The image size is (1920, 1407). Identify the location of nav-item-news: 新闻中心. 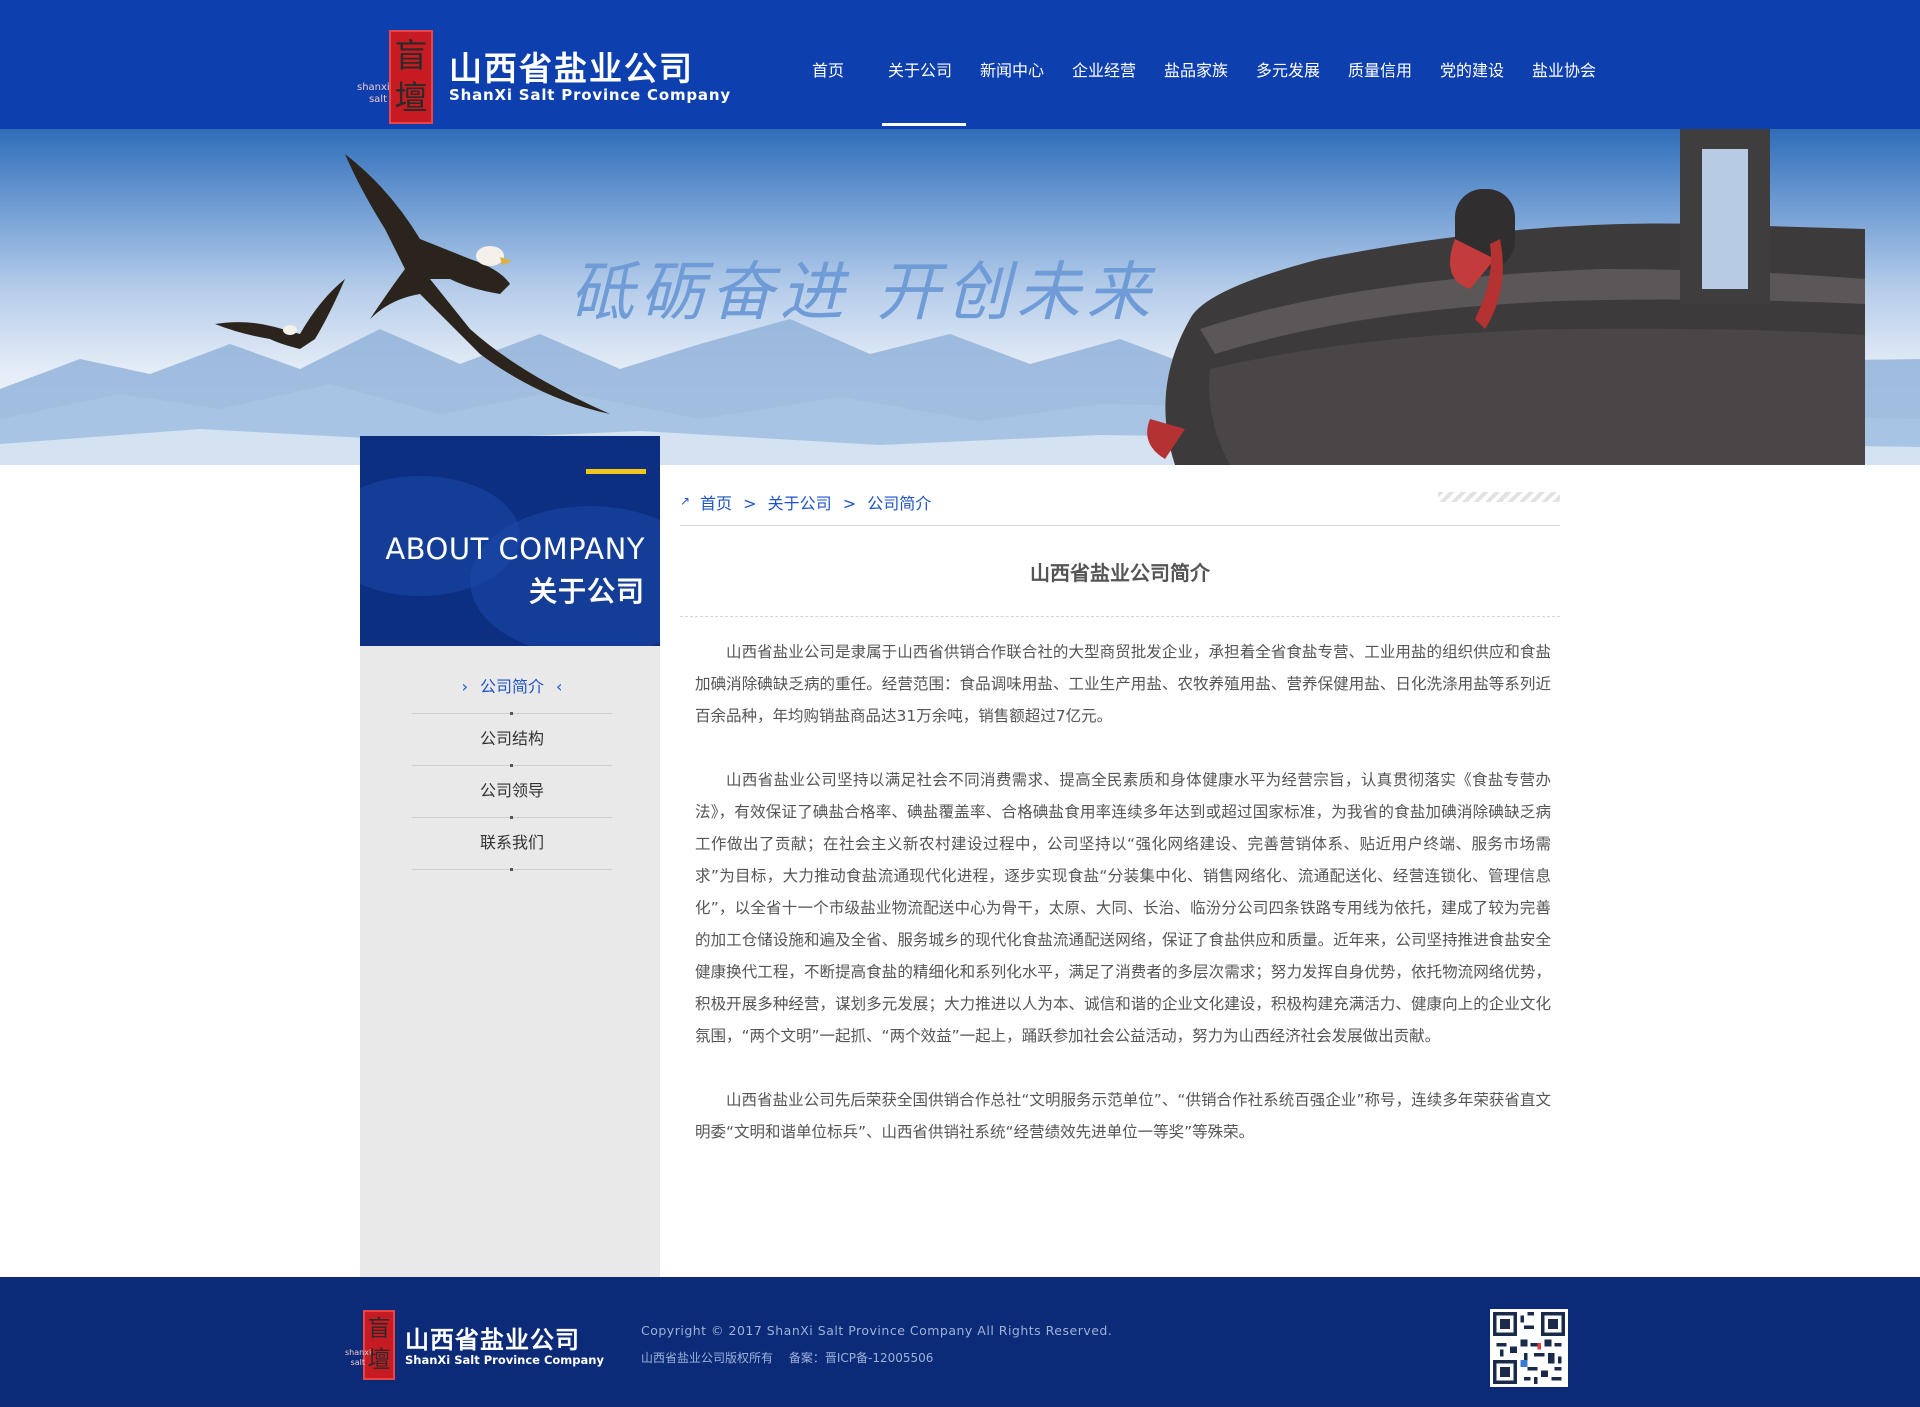
(1012, 64).